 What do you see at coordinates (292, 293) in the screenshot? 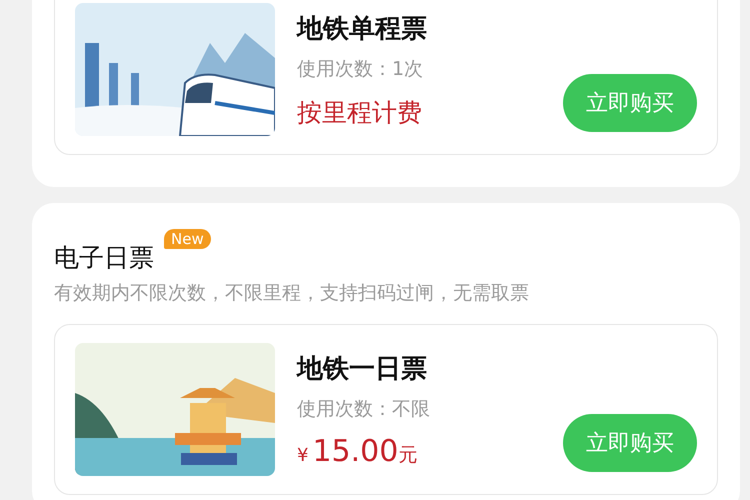
I see `section-description: 有效期内不限次数，不限里程，支持扫码过闸，无需取票` at bounding box center [292, 293].